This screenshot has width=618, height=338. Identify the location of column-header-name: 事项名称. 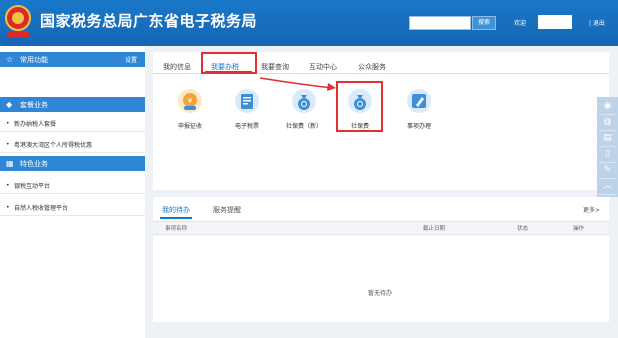
(176, 229).